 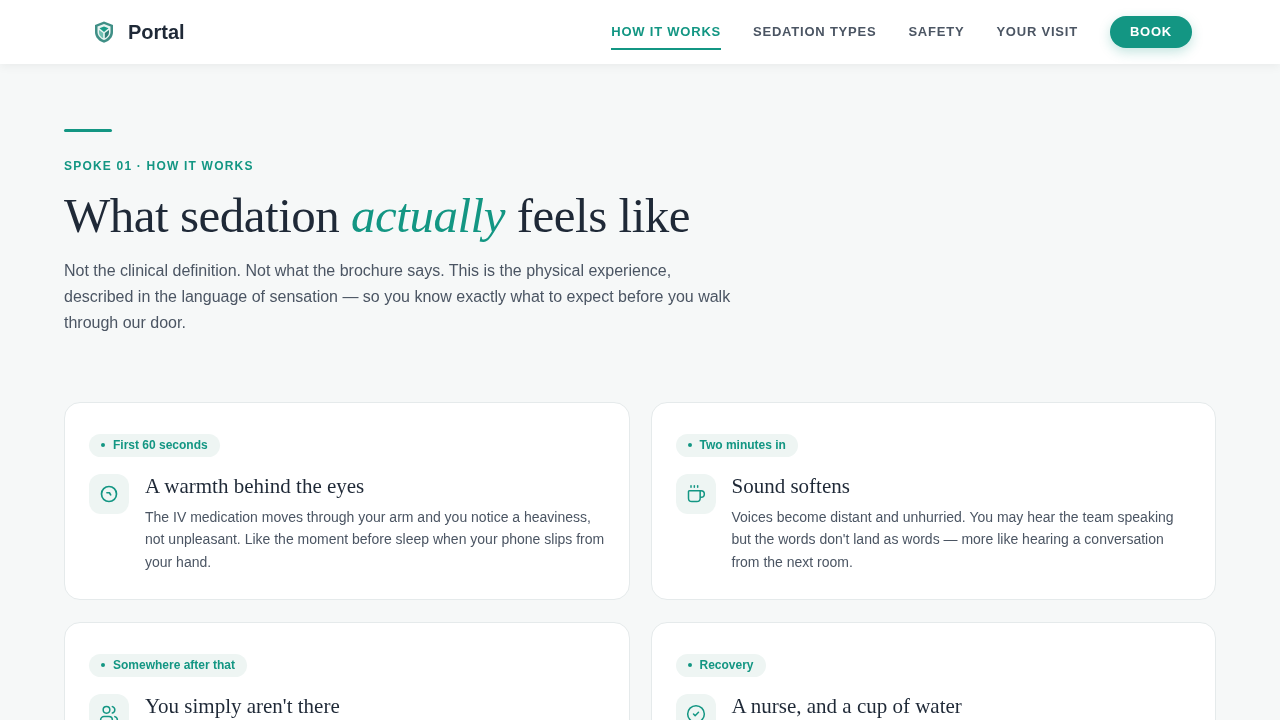 I want to click on card-title: You simply aren't there, so click(x=242, y=706).